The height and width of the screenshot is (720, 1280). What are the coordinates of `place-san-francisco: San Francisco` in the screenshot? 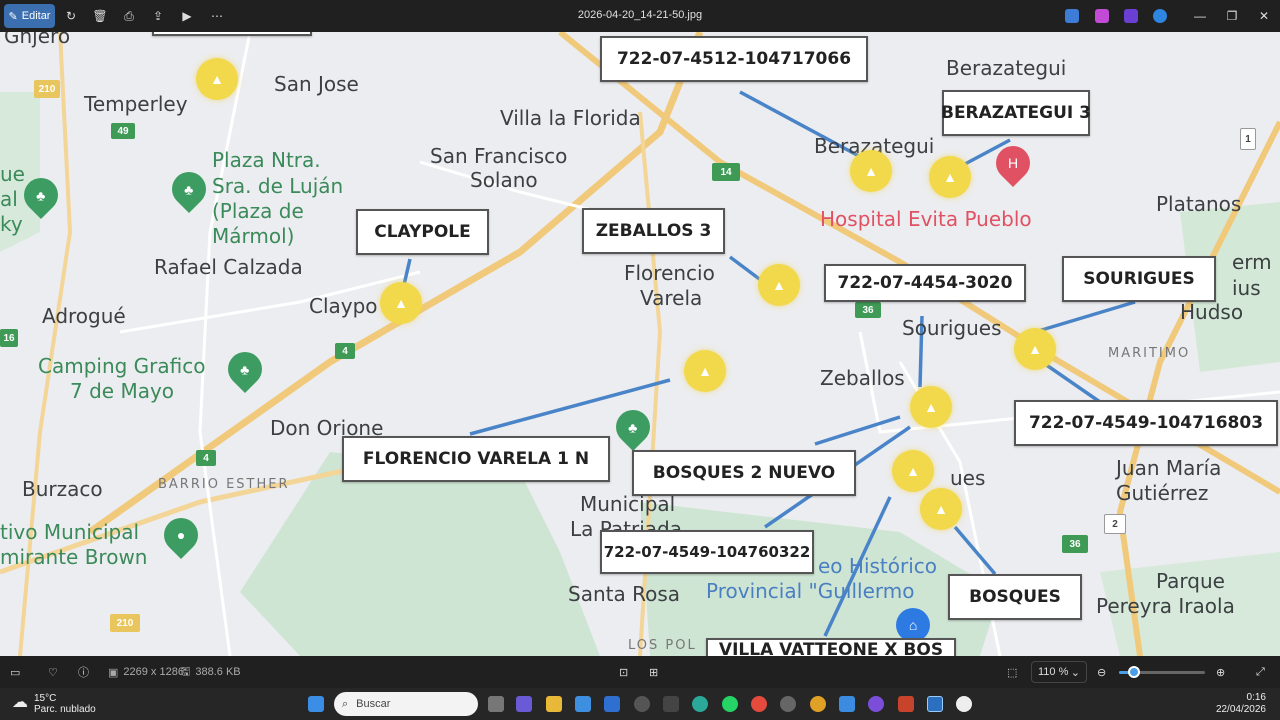 It's located at (499, 156).